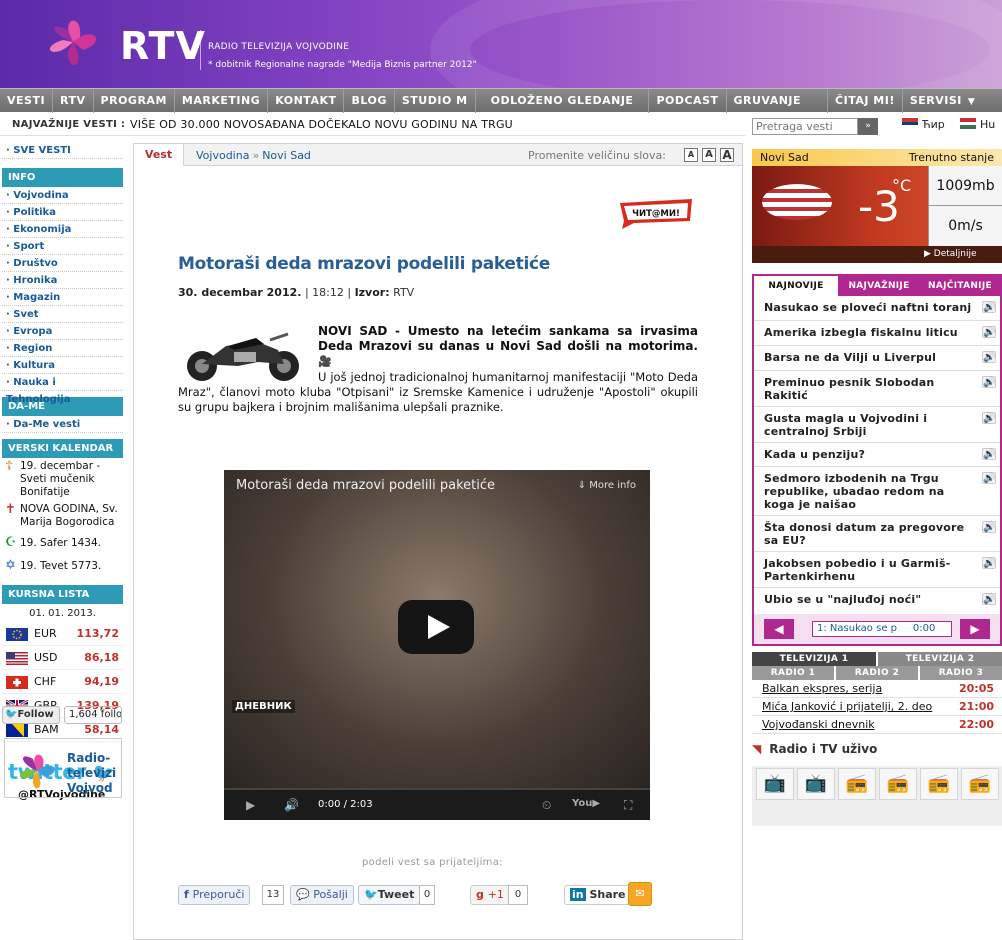 The image size is (1002, 940). Describe the element at coordinates (869, 332) in the screenshot. I see `news-item: Amerika izbegla fiskalnu liticu` at that location.